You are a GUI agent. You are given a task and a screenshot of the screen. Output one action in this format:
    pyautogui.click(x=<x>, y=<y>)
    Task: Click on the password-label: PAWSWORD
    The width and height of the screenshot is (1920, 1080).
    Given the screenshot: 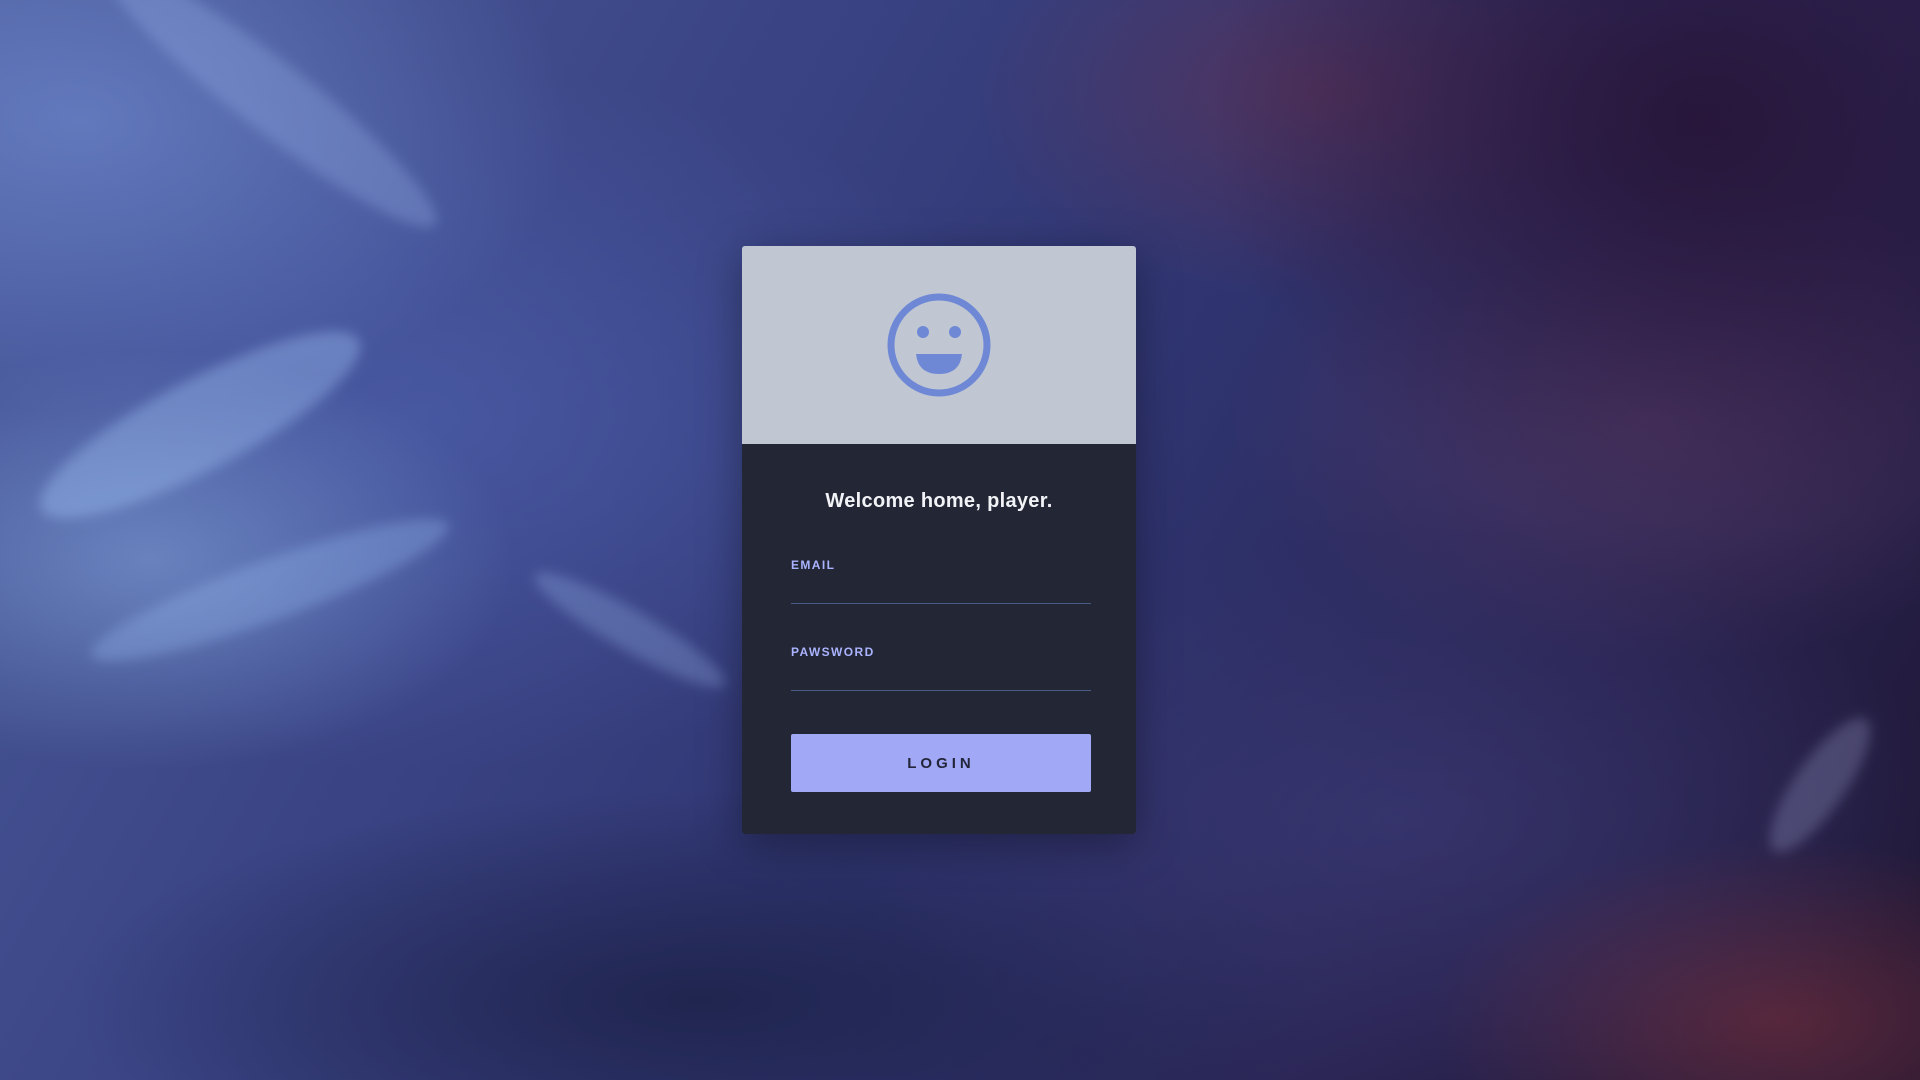 What is the action you would take?
    pyautogui.click(x=833, y=652)
    